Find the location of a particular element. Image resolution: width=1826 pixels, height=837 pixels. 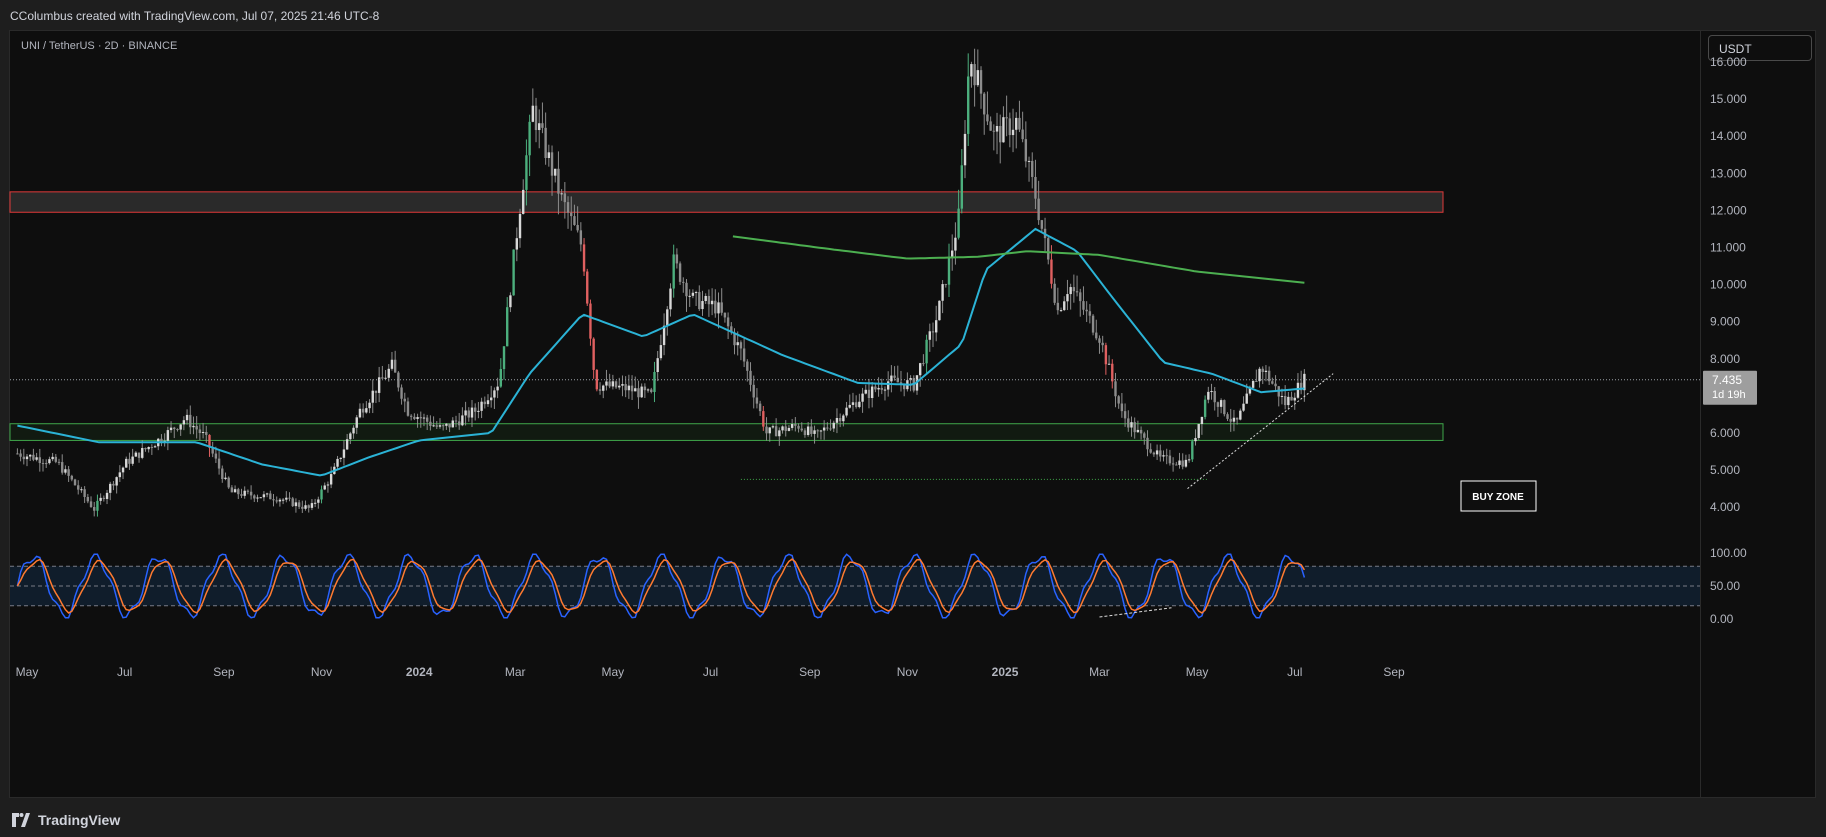

price-tick: 15.000 is located at coordinates (1728, 99).